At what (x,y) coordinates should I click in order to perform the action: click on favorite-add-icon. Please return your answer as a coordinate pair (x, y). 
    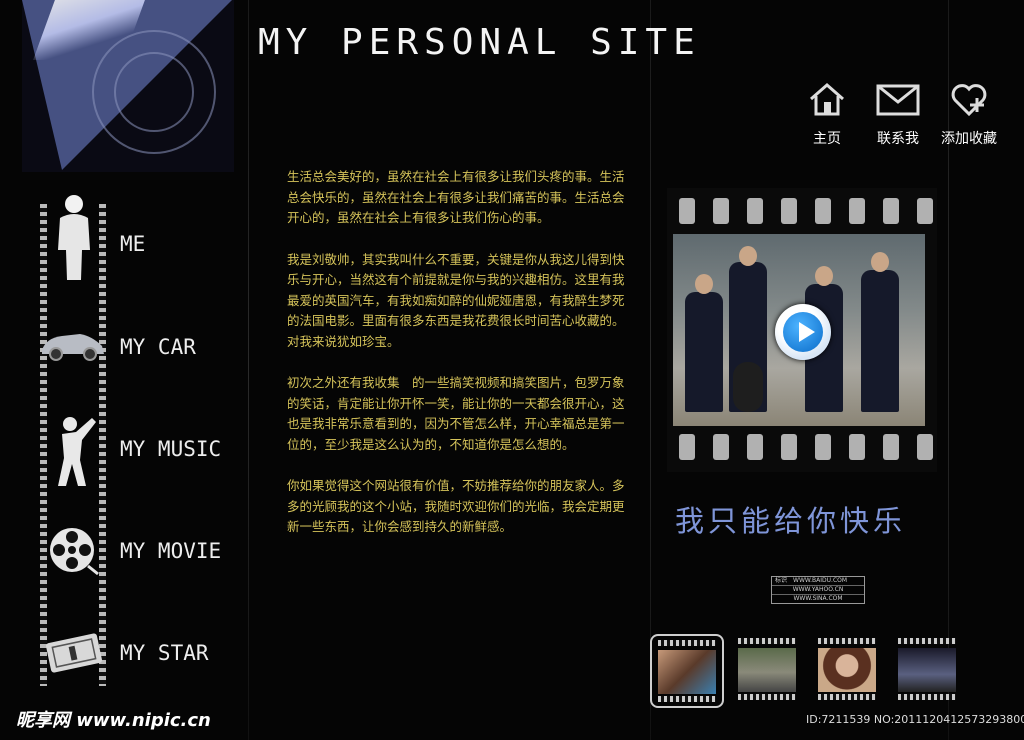
    Looking at the image, I should click on (969, 100).